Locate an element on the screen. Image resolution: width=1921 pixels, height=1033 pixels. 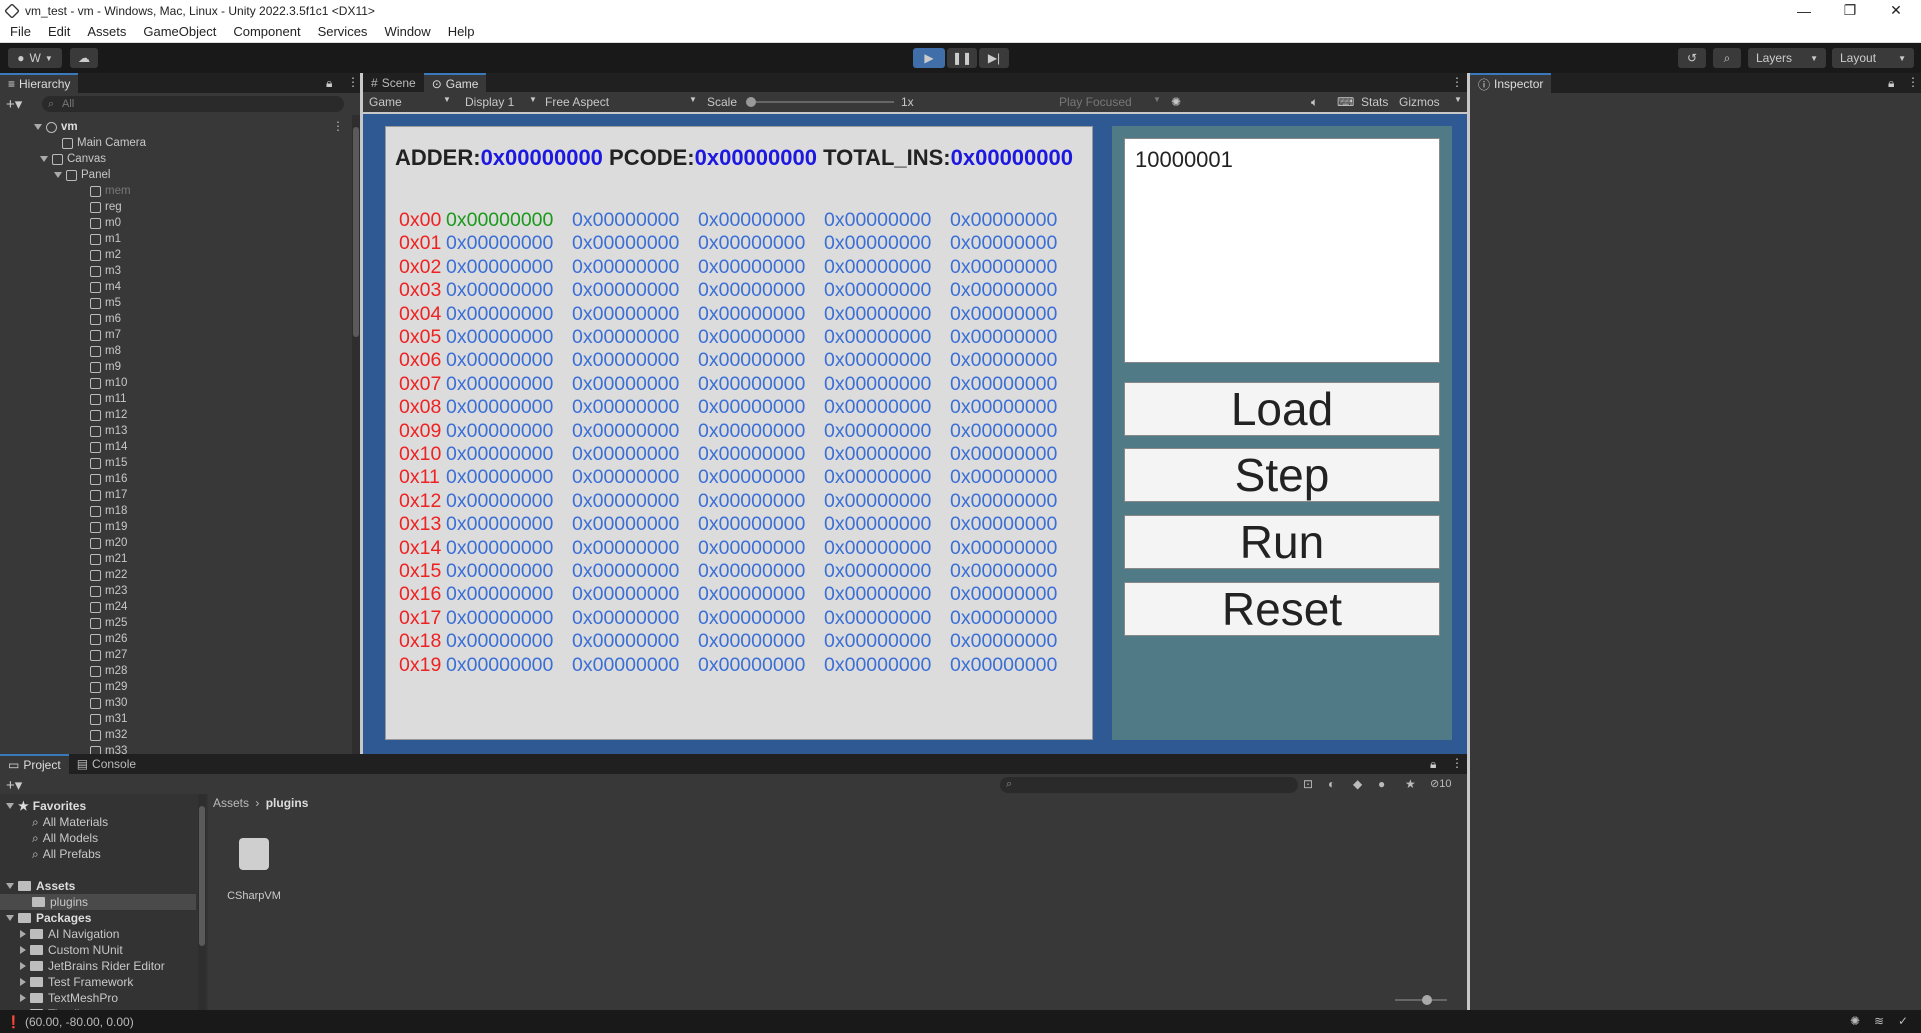
menu-services: Services is located at coordinates (341, 31).